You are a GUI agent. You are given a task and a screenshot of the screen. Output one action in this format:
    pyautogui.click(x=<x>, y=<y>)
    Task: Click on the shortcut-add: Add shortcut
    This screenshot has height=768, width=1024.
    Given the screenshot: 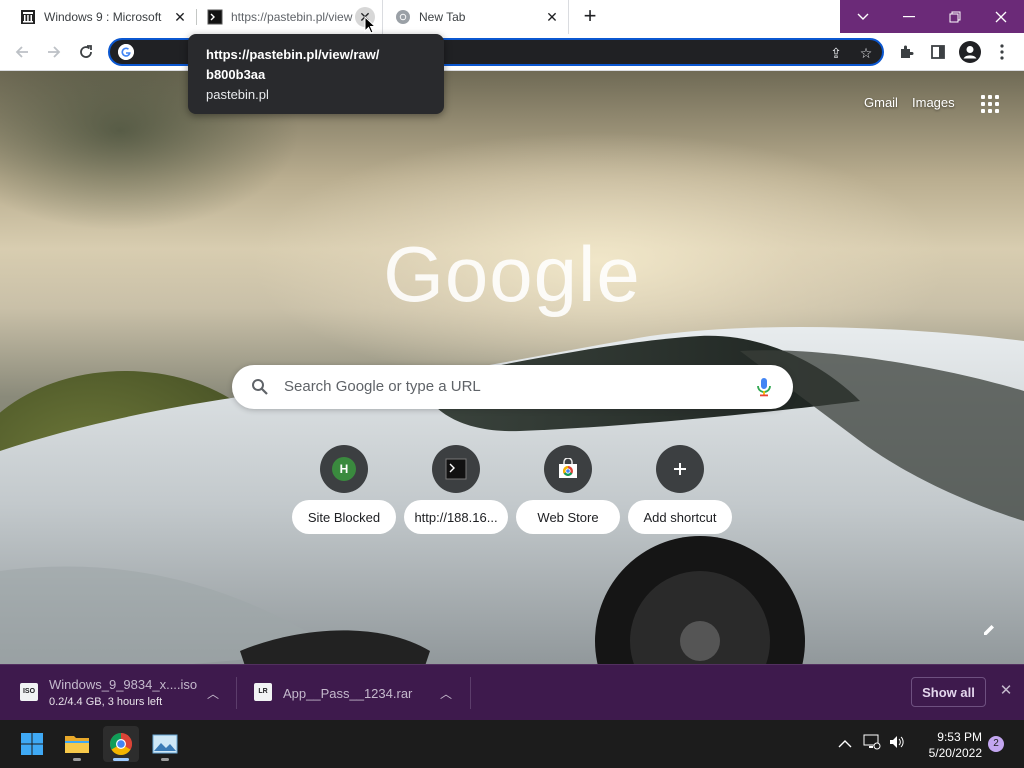 What is the action you would take?
    pyautogui.click(x=680, y=490)
    